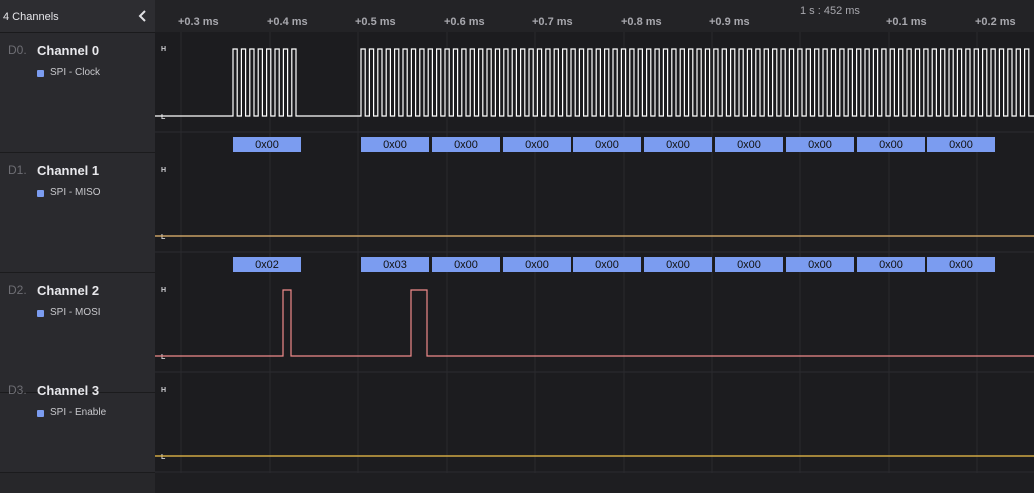 The height and width of the screenshot is (493, 1034). I want to click on time-tick: +0.4 ms, so click(287, 22).